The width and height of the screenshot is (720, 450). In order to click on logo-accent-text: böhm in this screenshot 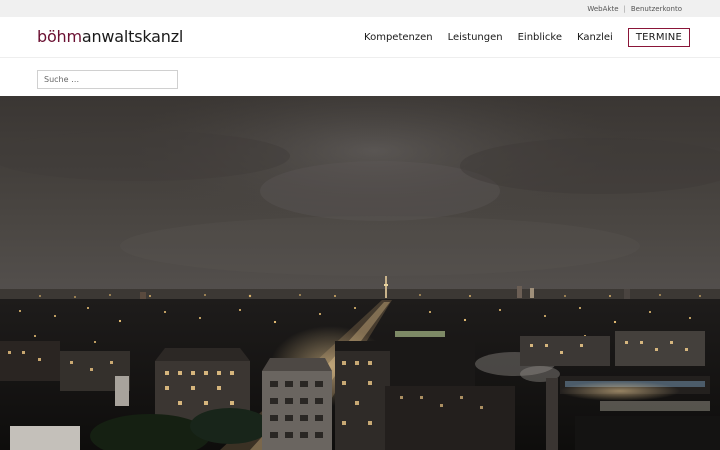, I will do `click(59, 36)`.